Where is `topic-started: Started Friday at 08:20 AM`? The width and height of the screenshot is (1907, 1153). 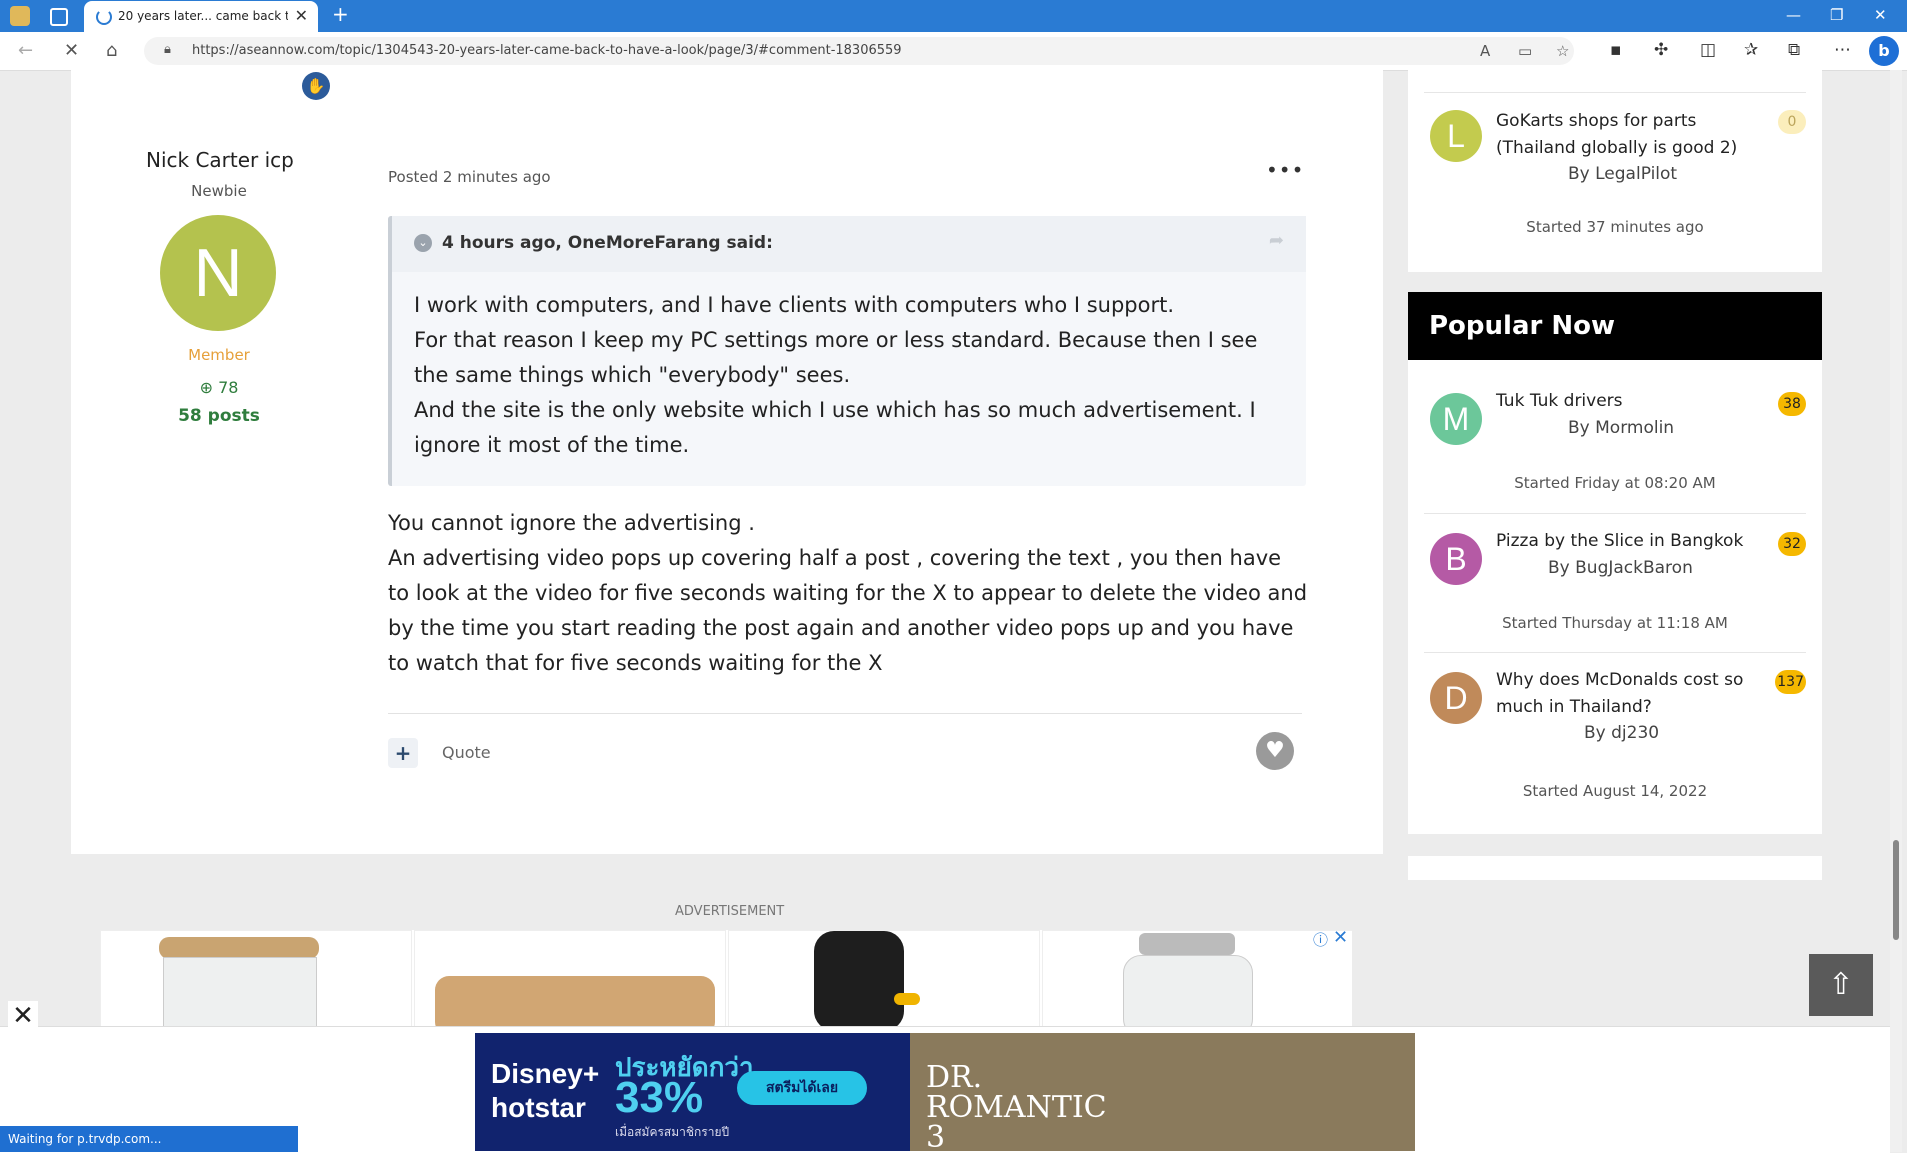 topic-started: Started Friday at 08:20 AM is located at coordinates (1615, 483).